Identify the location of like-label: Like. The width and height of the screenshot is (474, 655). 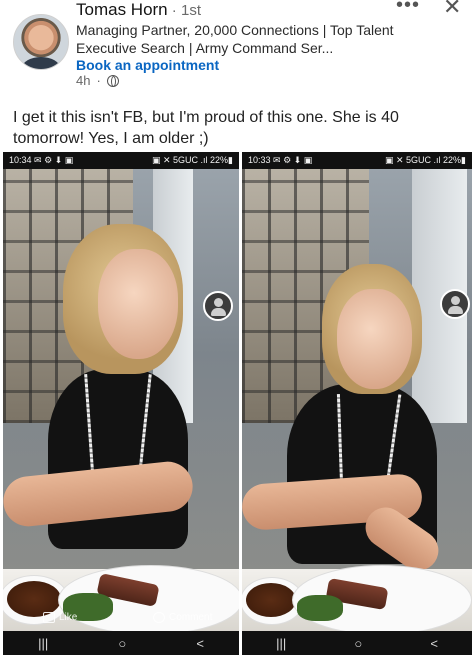
(68, 617).